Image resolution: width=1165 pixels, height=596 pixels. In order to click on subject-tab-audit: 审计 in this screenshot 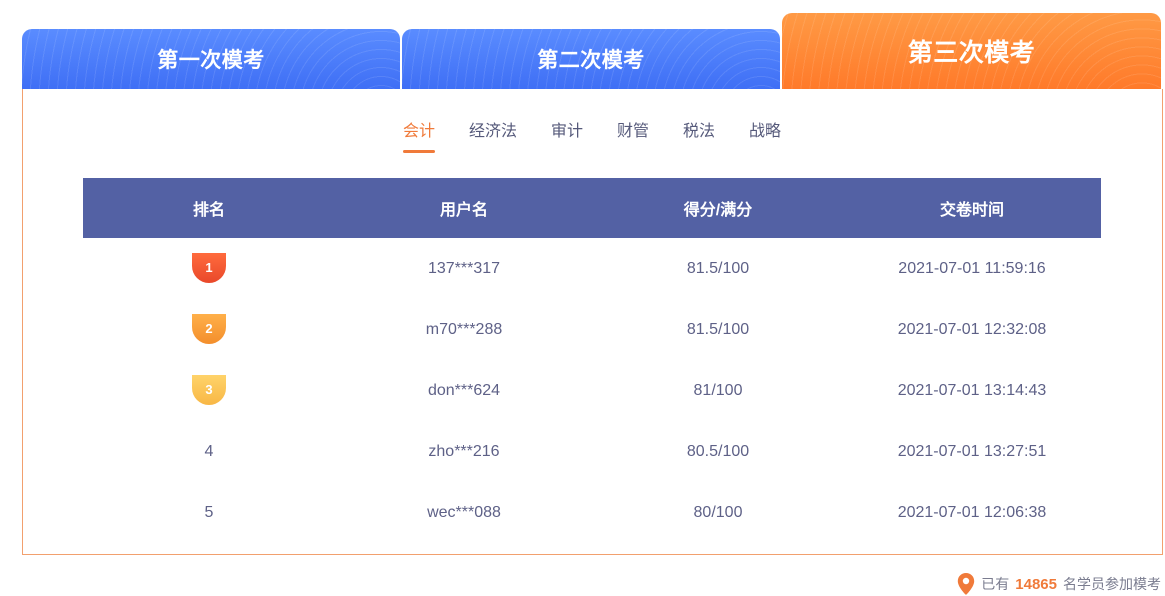, I will do `click(567, 129)`.